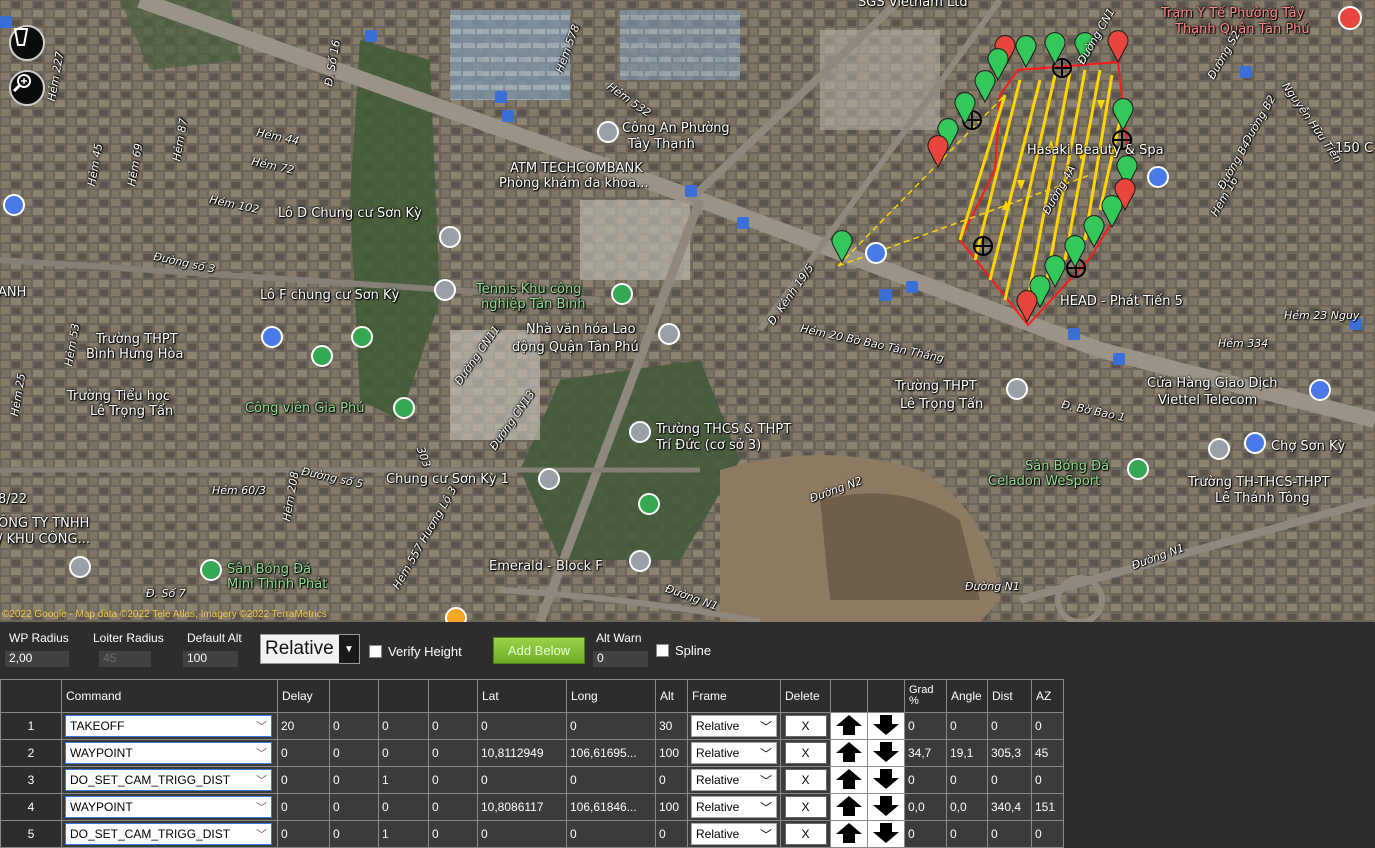  Describe the element at coordinates (967, 696) in the screenshot. I see `col-header-angle: Angle` at that location.